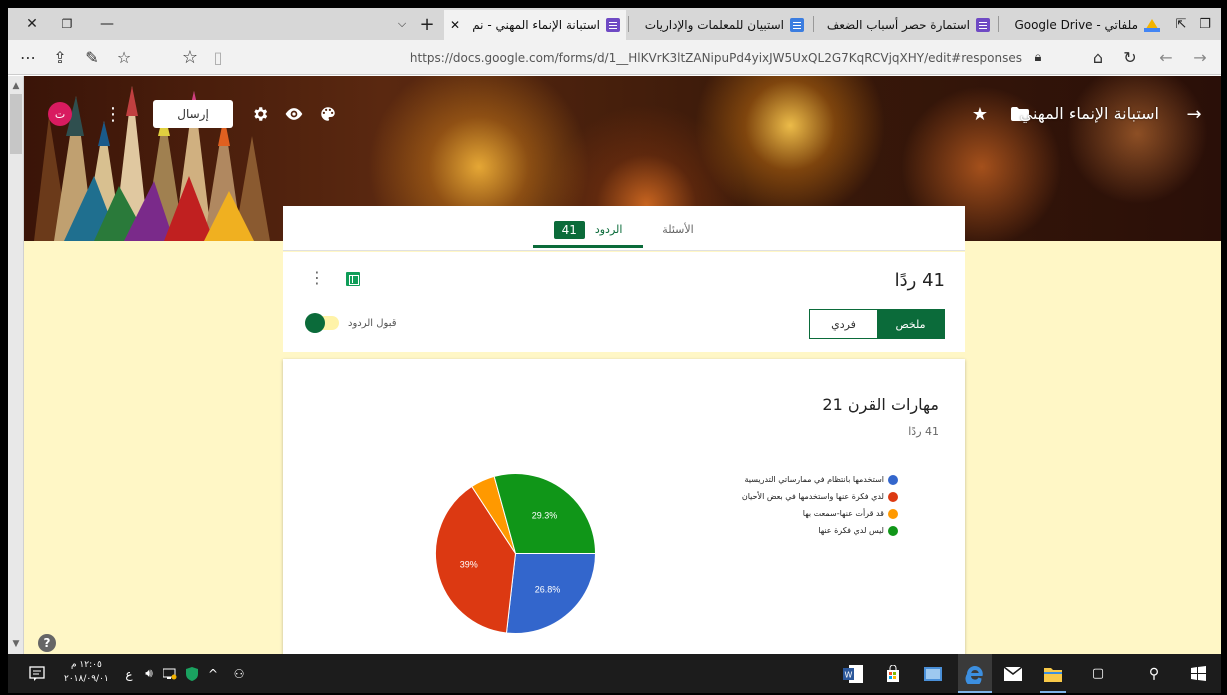 This screenshot has height=695, width=1227. I want to click on clock-time: ١٢:٠٥ م, so click(86, 665).